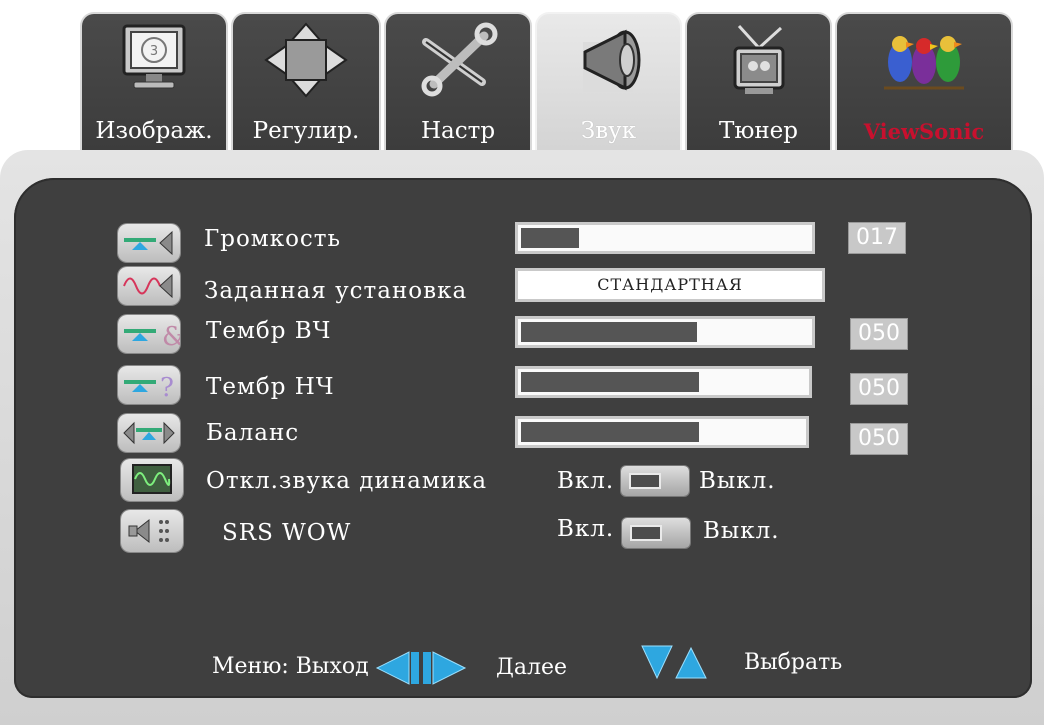  Describe the element at coordinates (611, 60) in the screenshot. I see `speaker-icon` at that location.